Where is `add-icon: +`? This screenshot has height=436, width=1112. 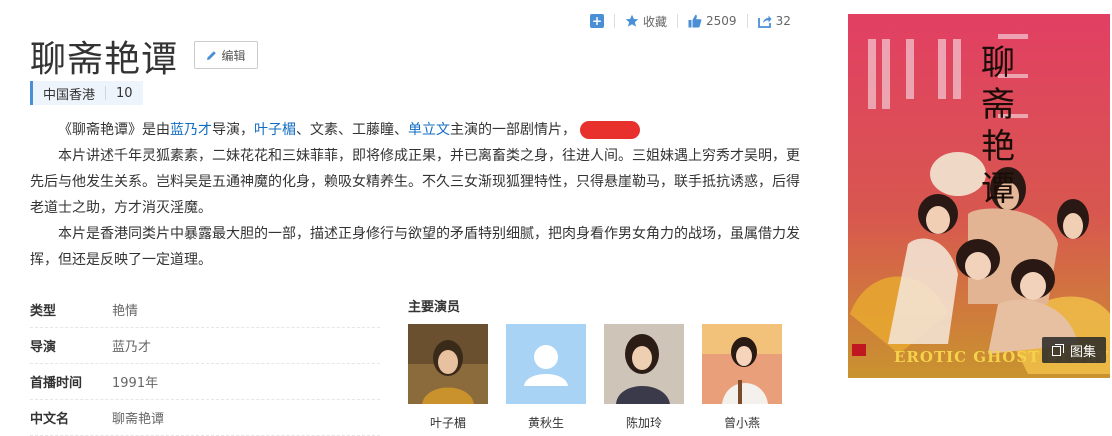
add-icon: + is located at coordinates (597, 21).